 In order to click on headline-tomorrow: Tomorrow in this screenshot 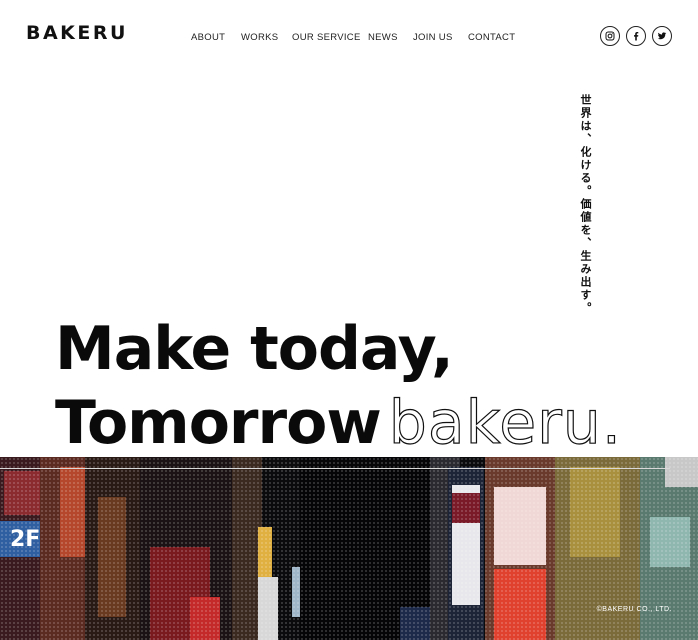, I will do `click(218, 423)`.